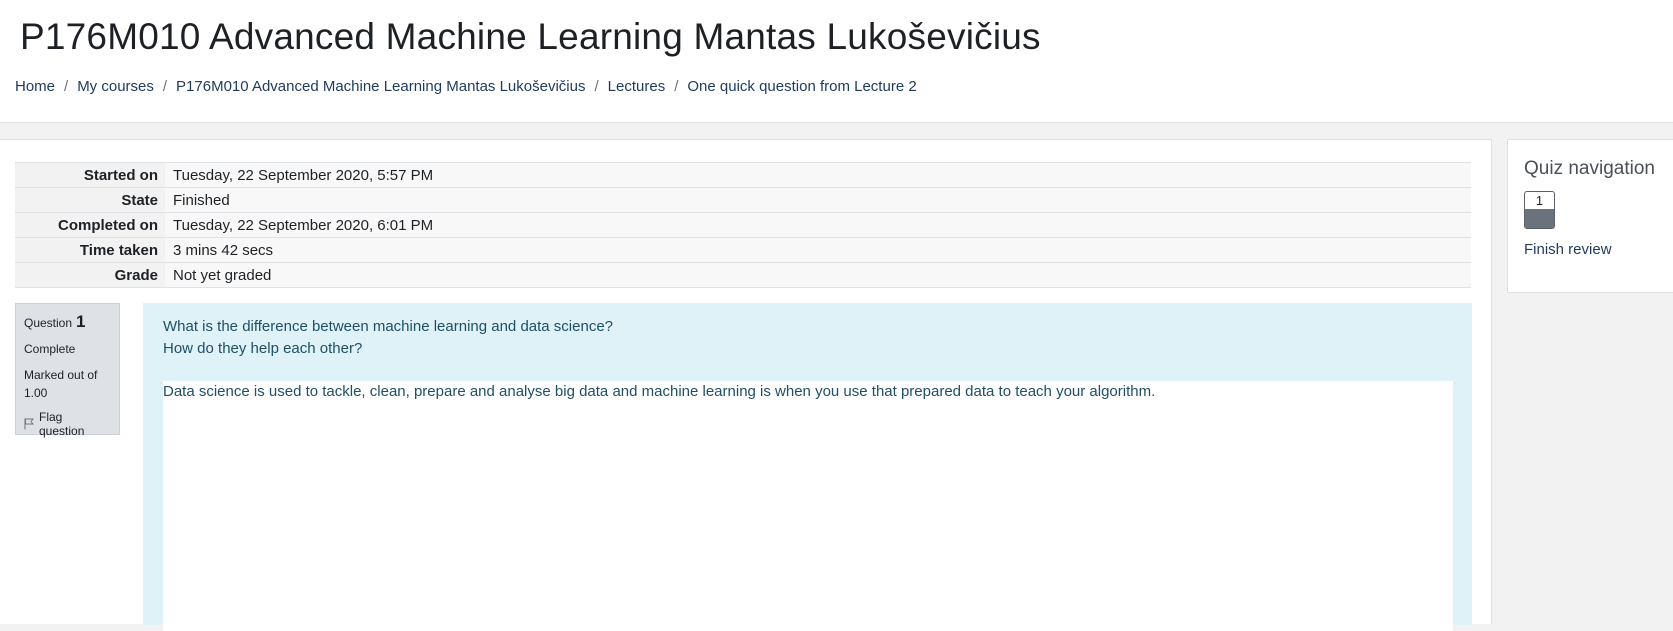 Image resolution: width=1673 pixels, height=631 pixels. What do you see at coordinates (90, 200) in the screenshot?
I see `summary-label: State` at bounding box center [90, 200].